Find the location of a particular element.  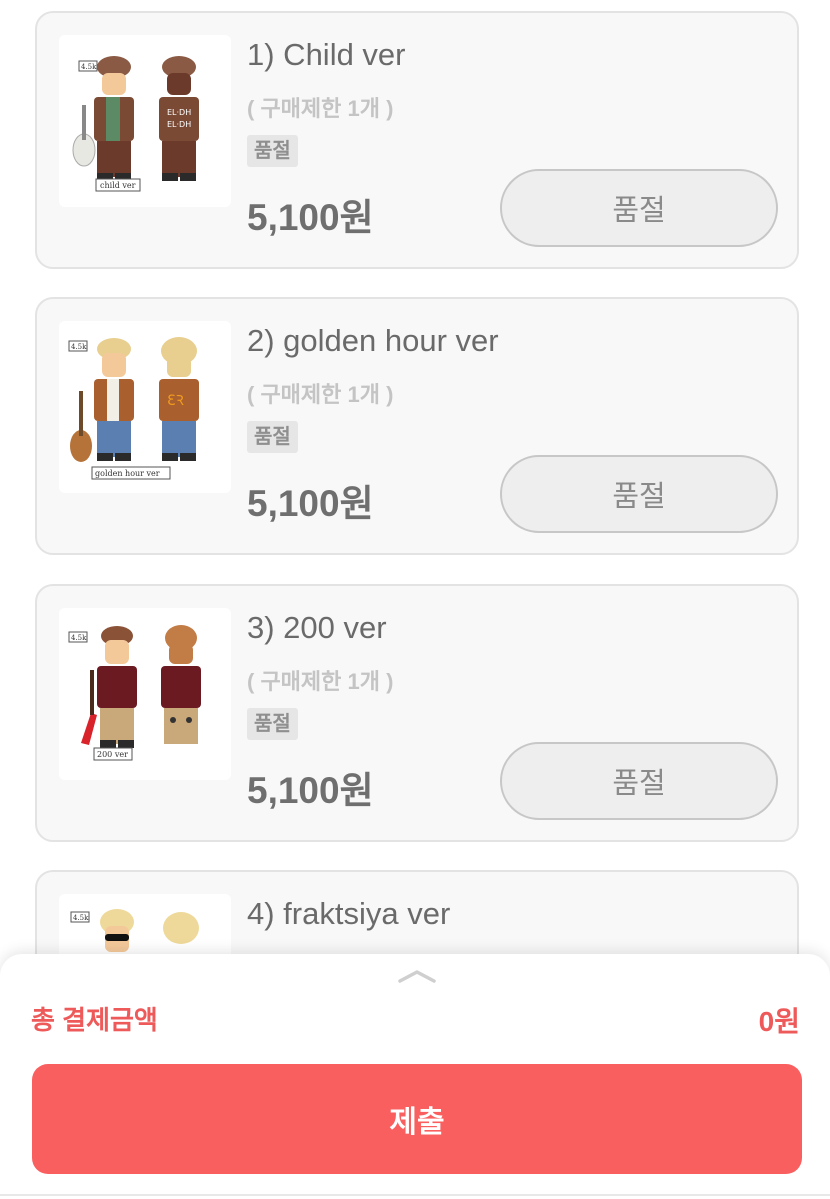

product-image-child: 4.5k EL·DH EL·DH child ver is located at coordinates (145, 121).